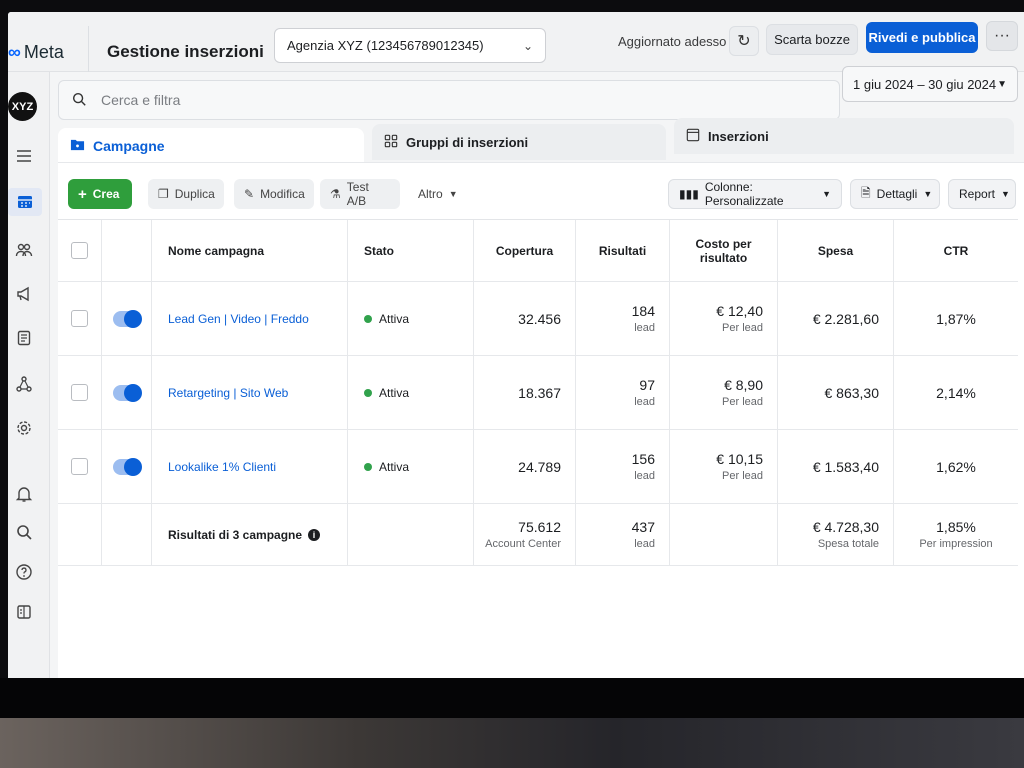  Describe the element at coordinates (723, 257) in the screenshot. I see `header-cost-line2: risultato` at that location.